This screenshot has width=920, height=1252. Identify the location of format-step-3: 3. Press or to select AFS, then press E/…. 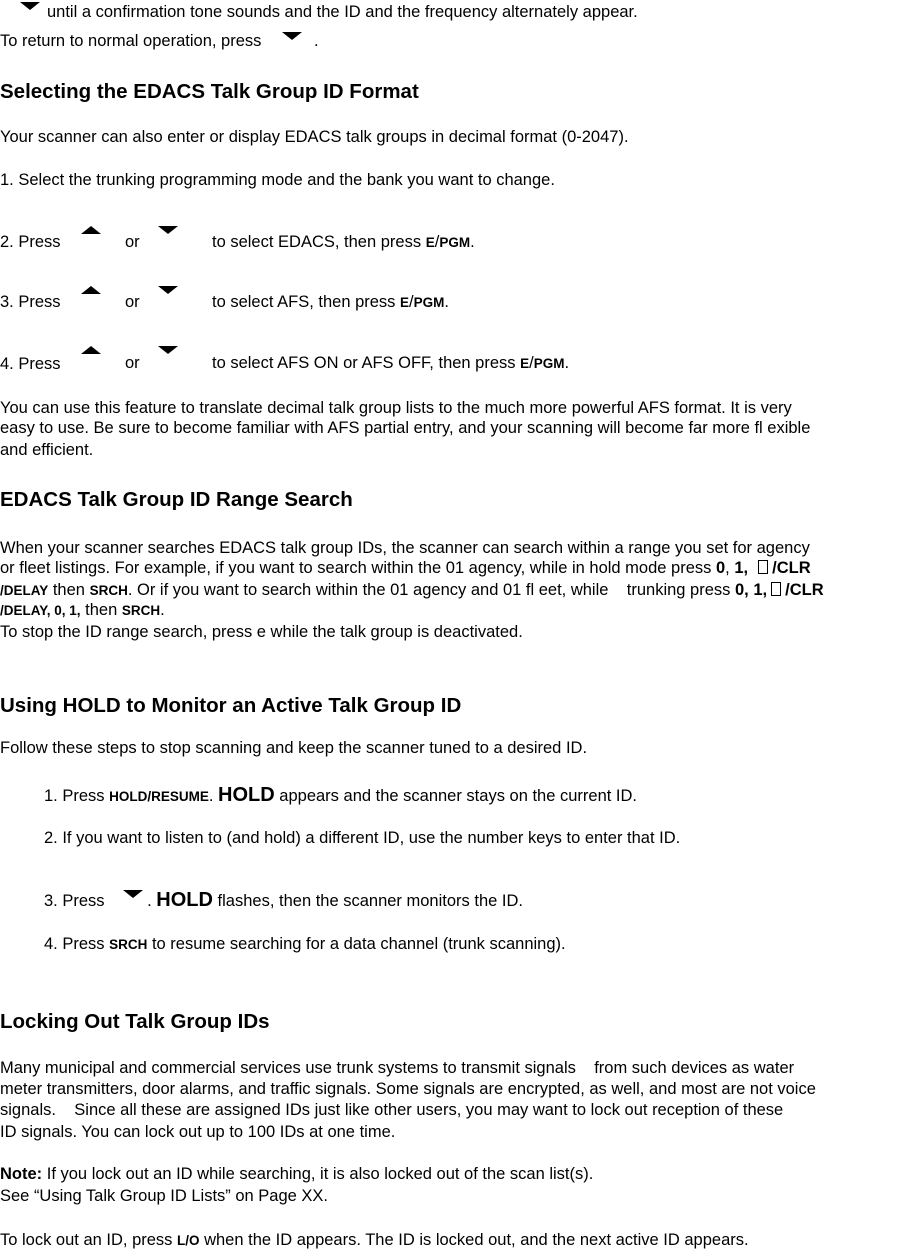
(224, 299).